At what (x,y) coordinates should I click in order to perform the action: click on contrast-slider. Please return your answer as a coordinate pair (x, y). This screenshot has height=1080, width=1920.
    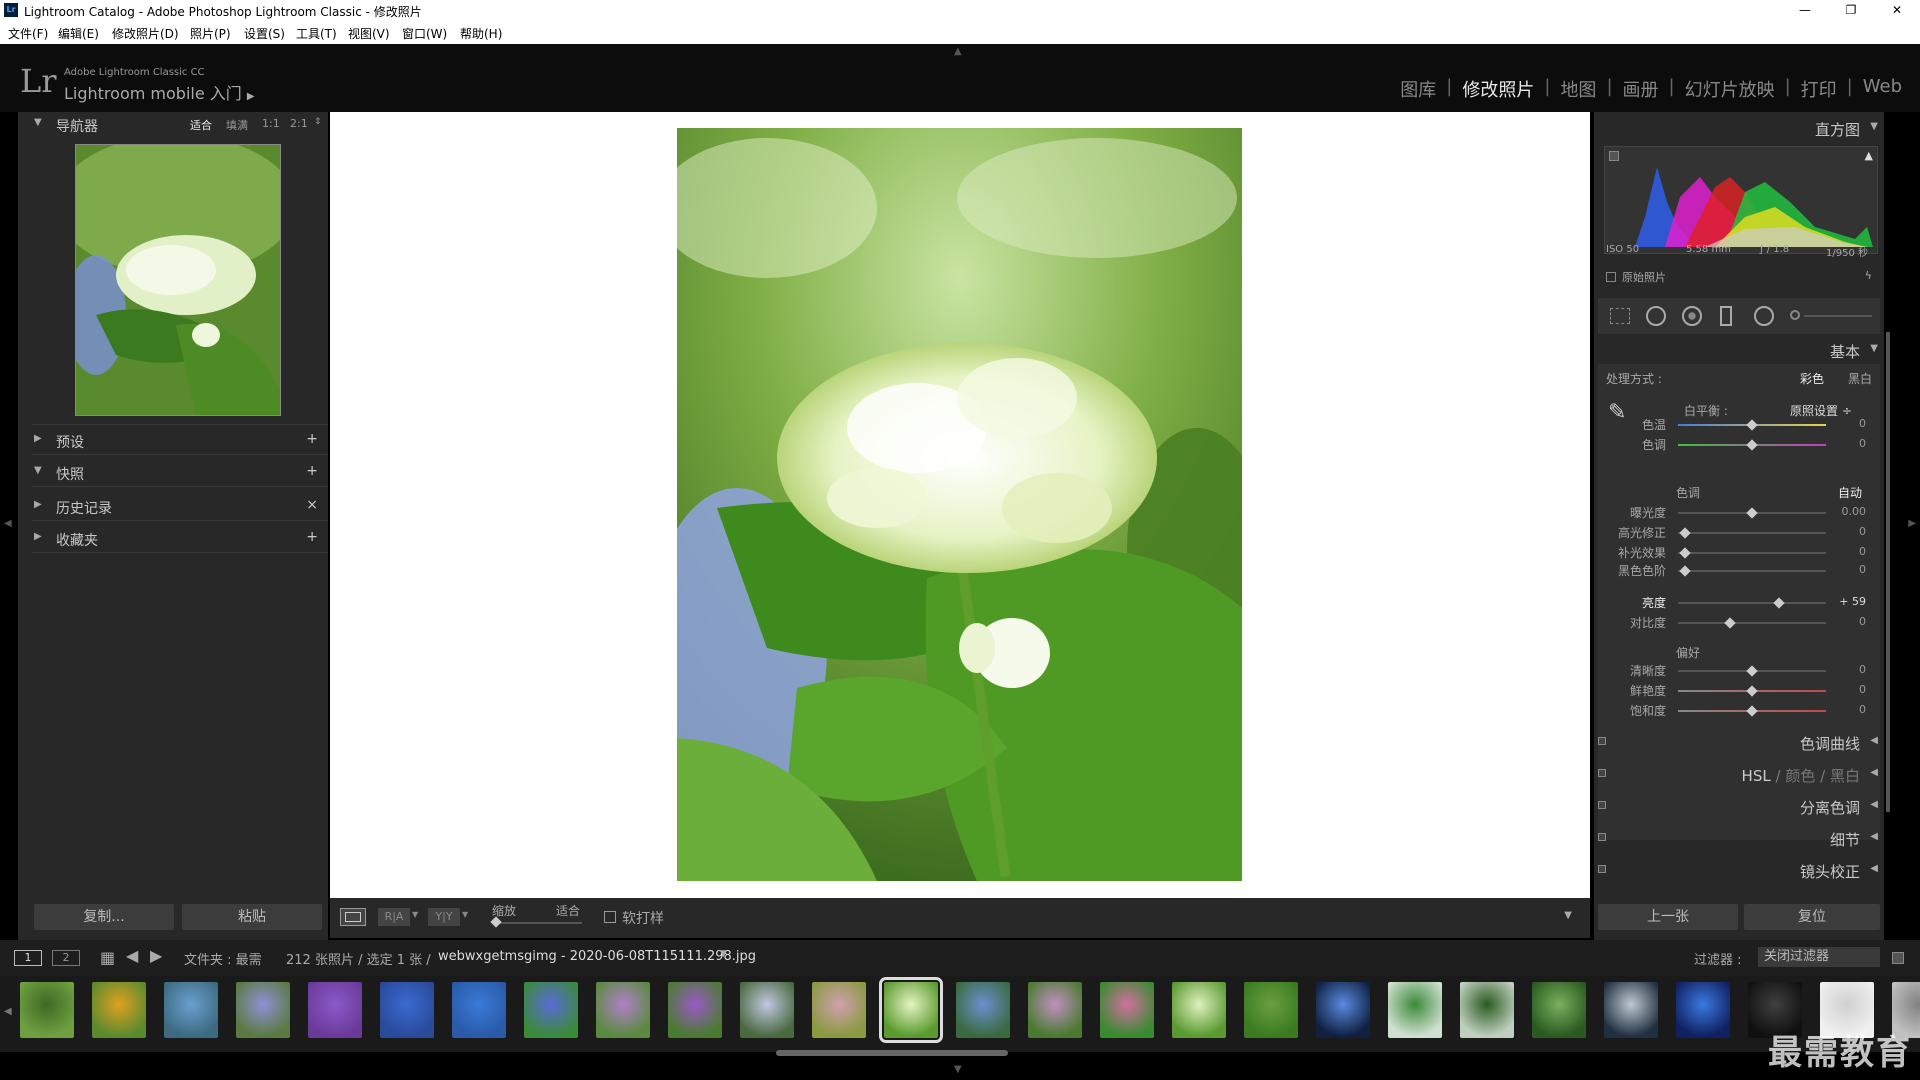
    Looking at the image, I should click on (1752, 623).